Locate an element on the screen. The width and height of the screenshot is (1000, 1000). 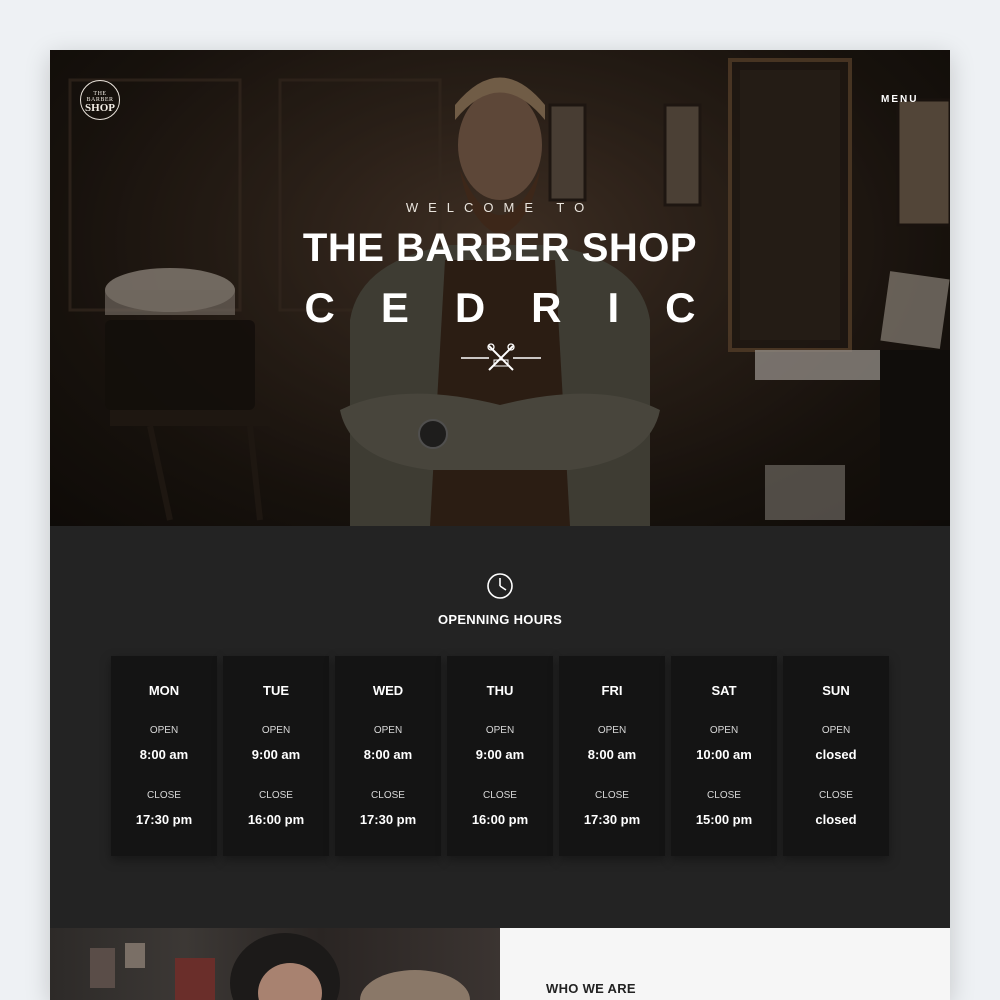
about-photo is located at coordinates (275, 964).